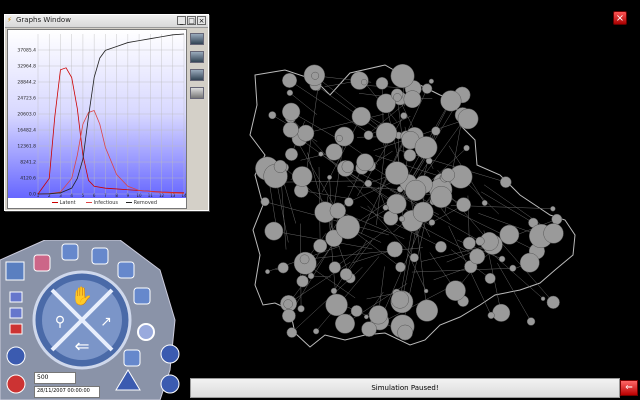 The height and width of the screenshot is (400, 640). I want to click on graph-window-titlebar: ⚡ Graphs Window _ □ ×, so click(106, 21).